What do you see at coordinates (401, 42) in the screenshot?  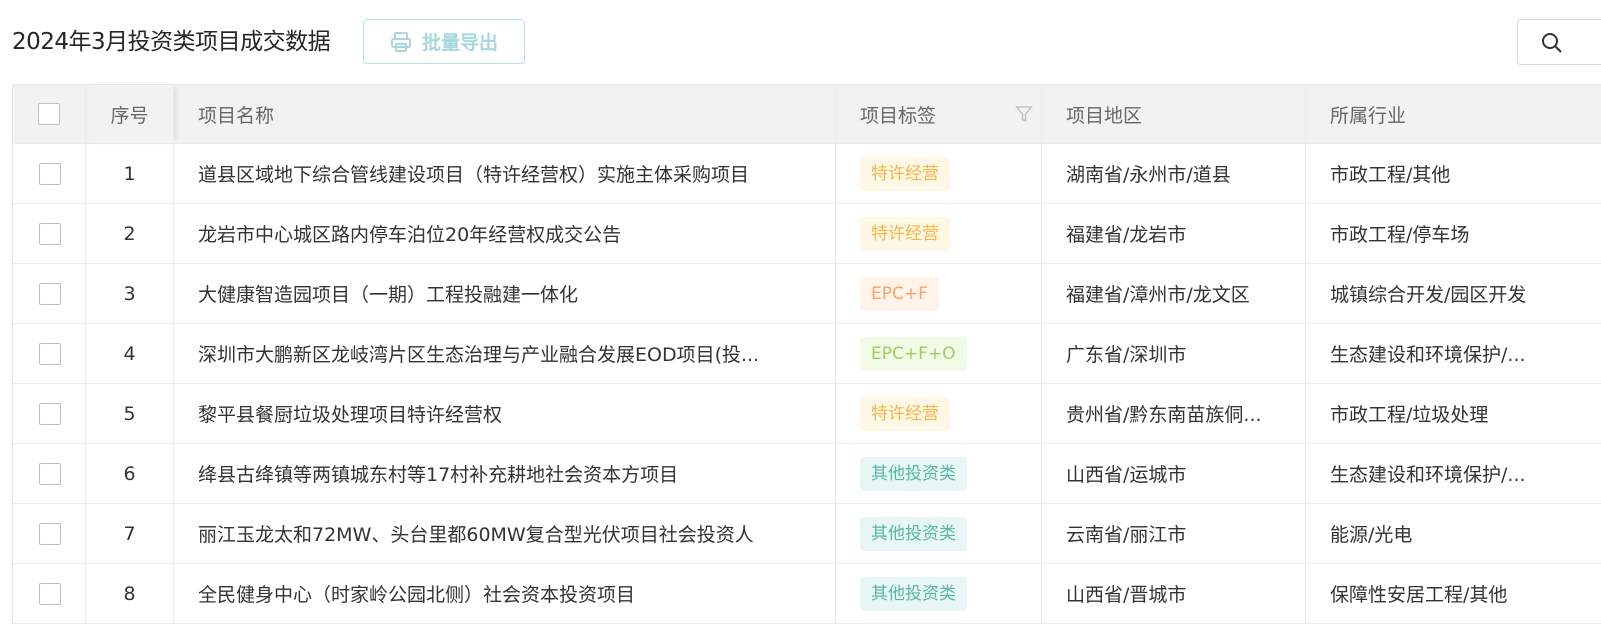 I see `printer-icon` at bounding box center [401, 42].